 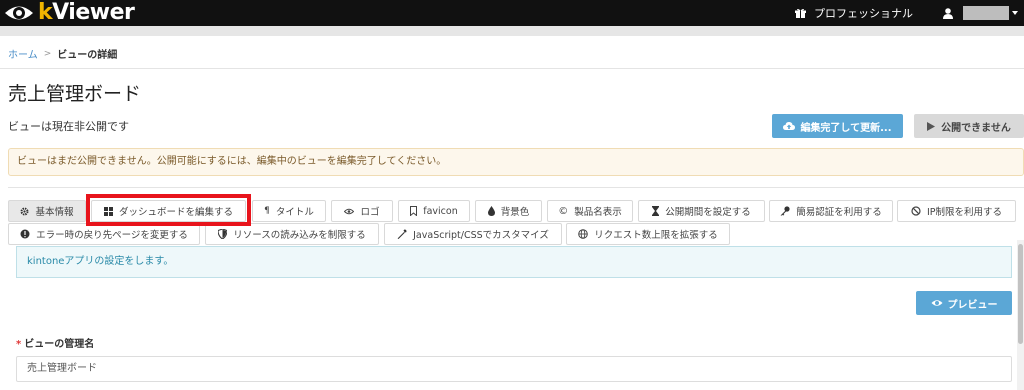 What do you see at coordinates (972, 305) in the screenshot?
I see `preview-button-label: プレビュー` at bounding box center [972, 305].